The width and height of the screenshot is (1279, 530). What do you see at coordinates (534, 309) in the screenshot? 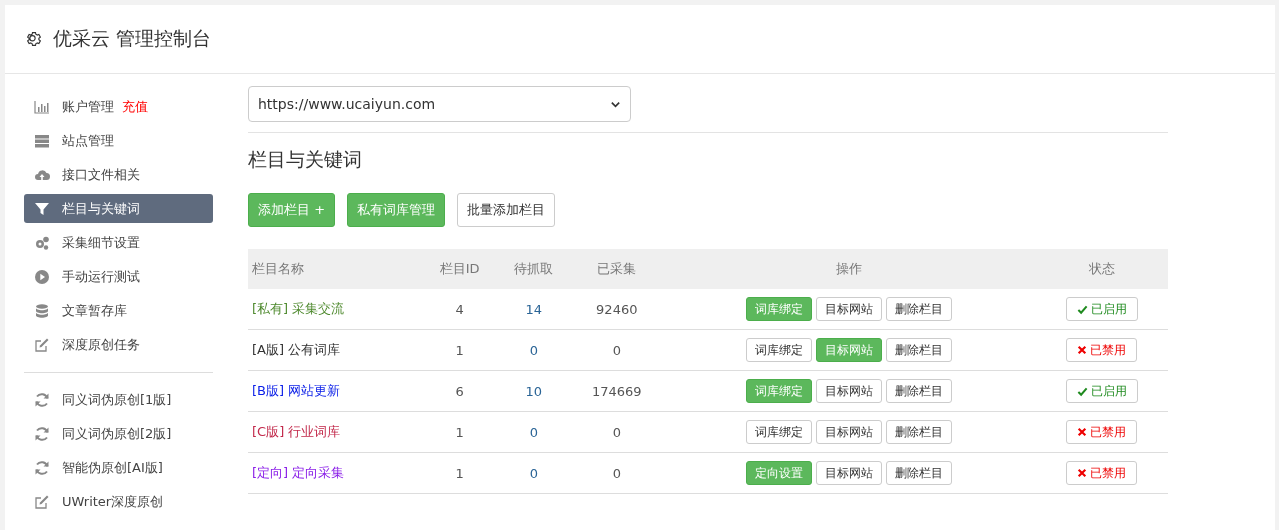
I see `table-cell: 14` at bounding box center [534, 309].